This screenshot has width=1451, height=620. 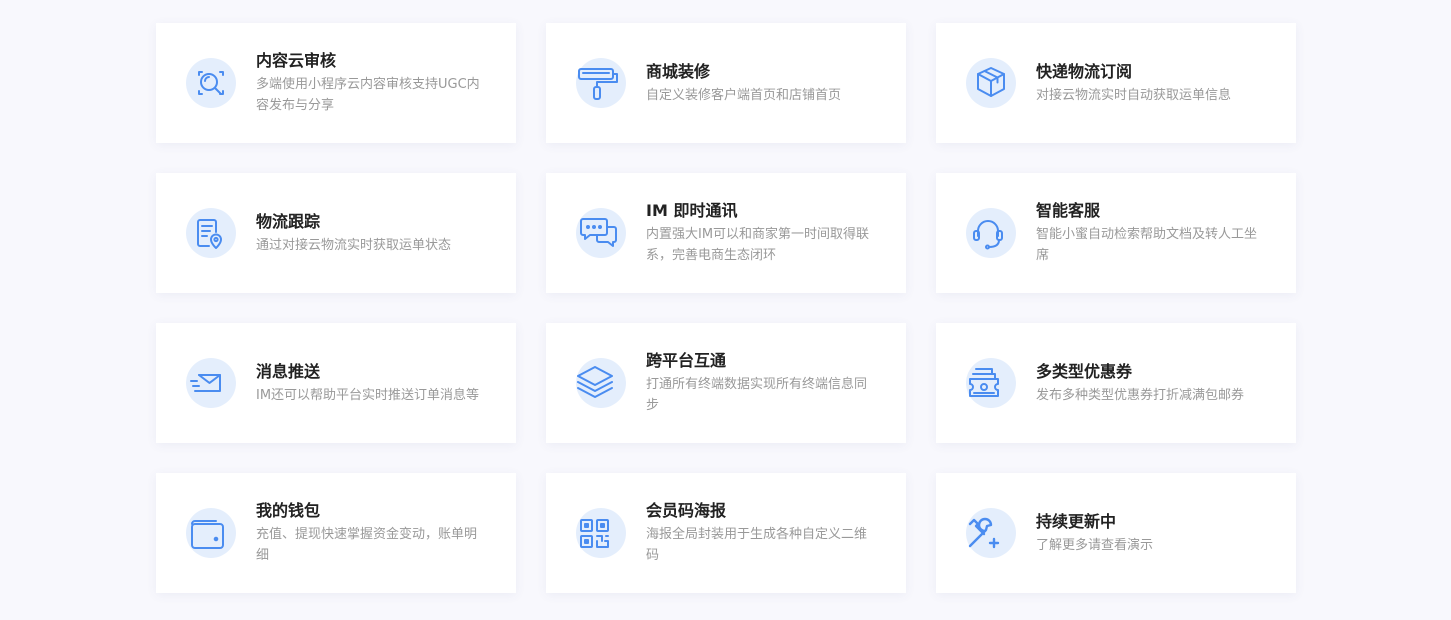 What do you see at coordinates (1134, 95) in the screenshot?
I see `feature-desc: 对接云物流实时自动获取运单信息` at bounding box center [1134, 95].